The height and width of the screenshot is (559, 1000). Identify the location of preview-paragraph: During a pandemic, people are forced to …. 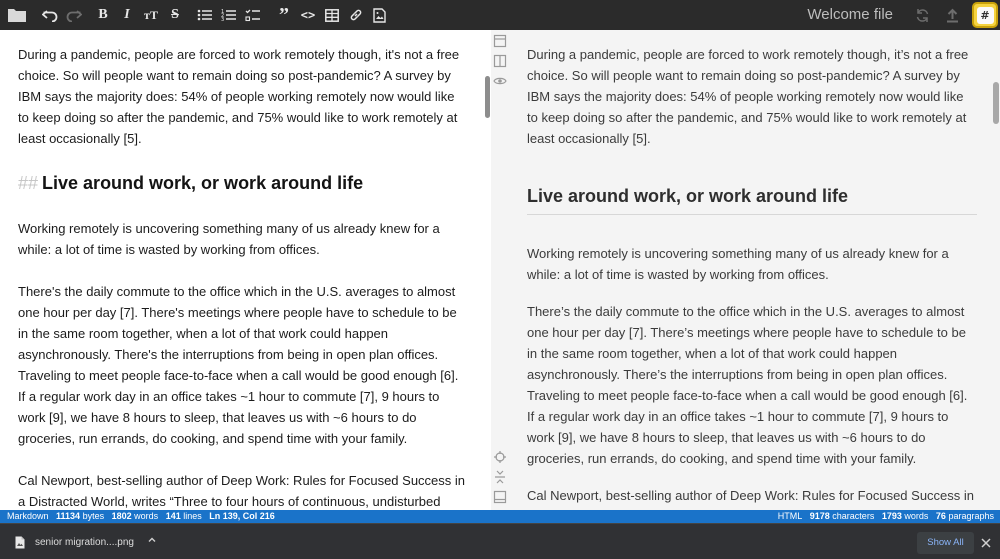
(748, 96).